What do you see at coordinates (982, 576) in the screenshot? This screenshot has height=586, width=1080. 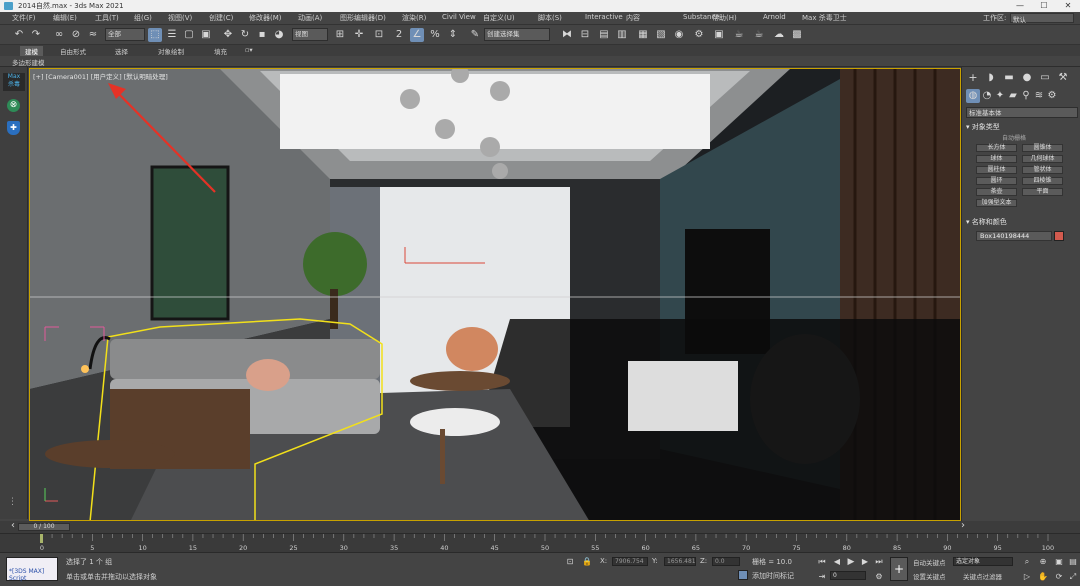 I see `key-filters-button: 关键点过滤器` at bounding box center [982, 576].